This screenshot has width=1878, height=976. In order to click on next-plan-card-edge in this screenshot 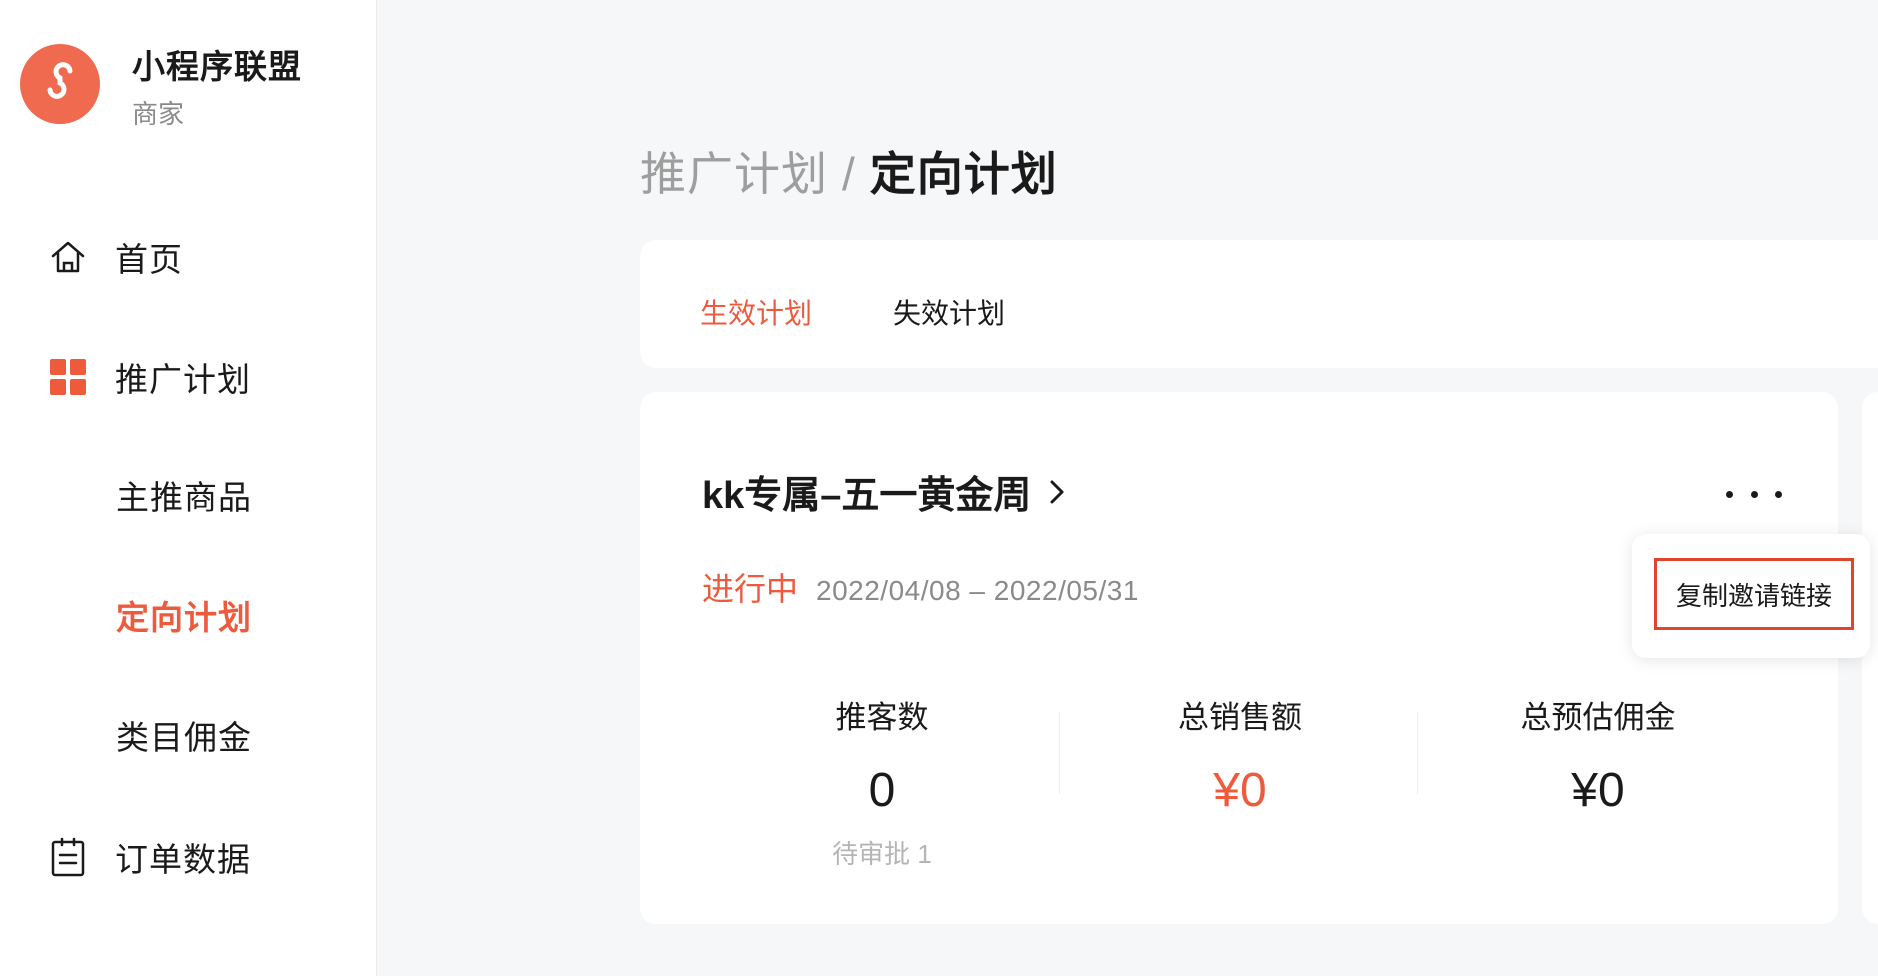, I will do `click(1870, 658)`.